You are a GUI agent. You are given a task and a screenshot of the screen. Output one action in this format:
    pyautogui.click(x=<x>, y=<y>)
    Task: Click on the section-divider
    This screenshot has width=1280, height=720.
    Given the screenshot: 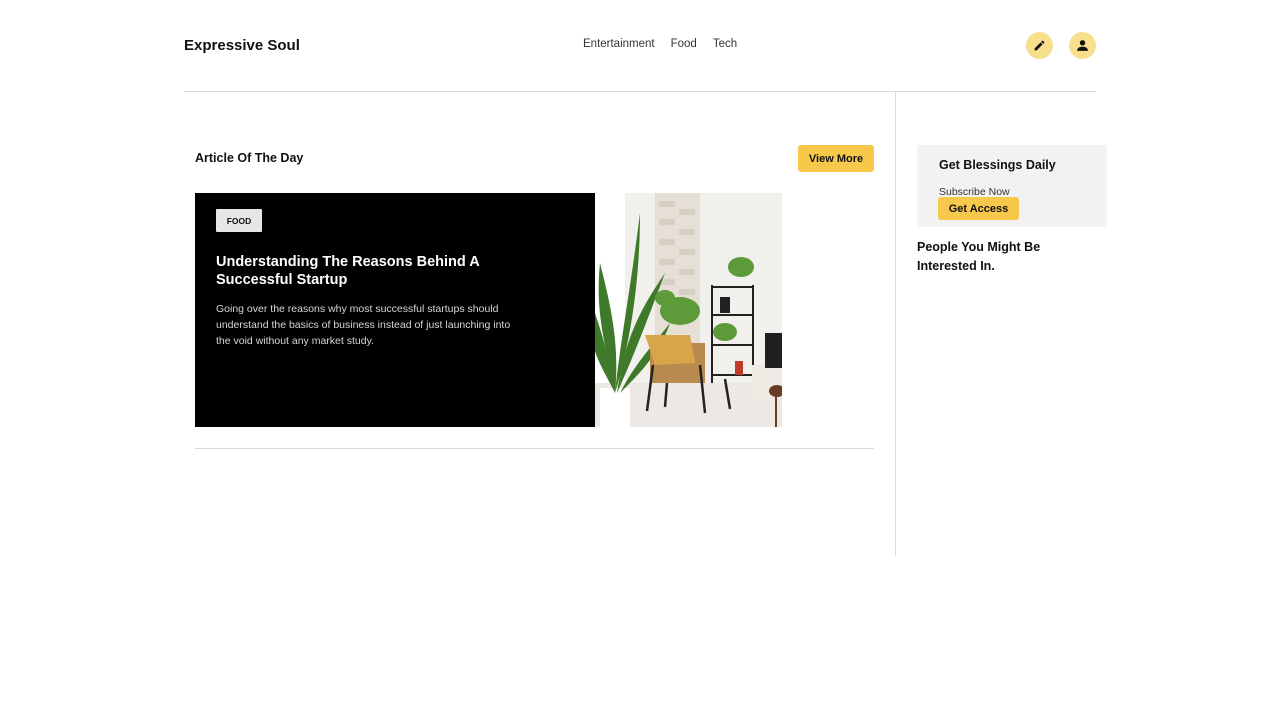 What is the action you would take?
    pyautogui.click(x=534, y=448)
    